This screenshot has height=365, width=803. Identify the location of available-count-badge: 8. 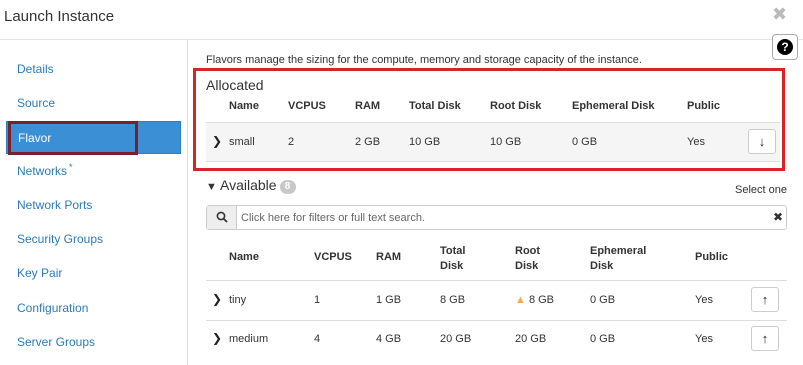
(287, 187).